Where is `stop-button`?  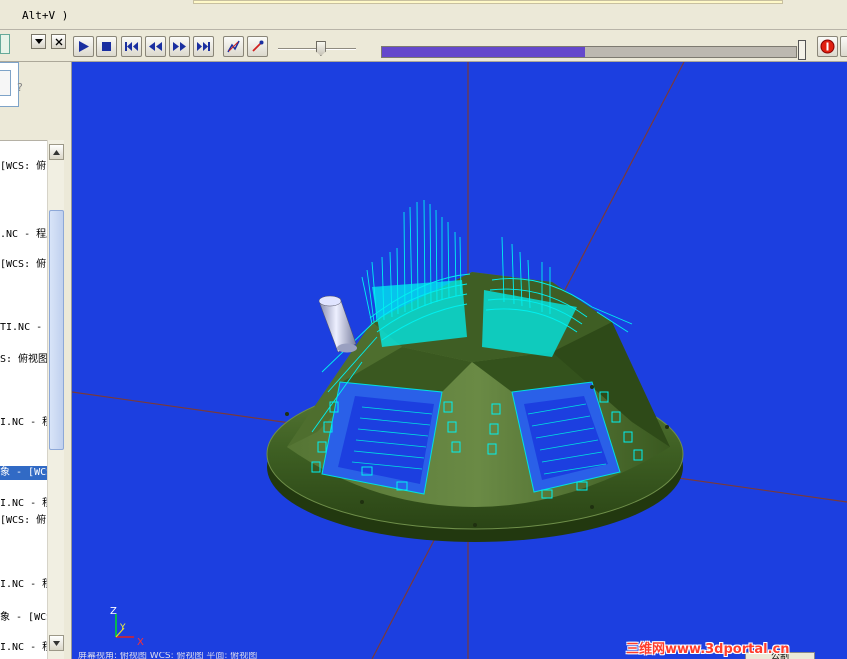 stop-button is located at coordinates (106, 46).